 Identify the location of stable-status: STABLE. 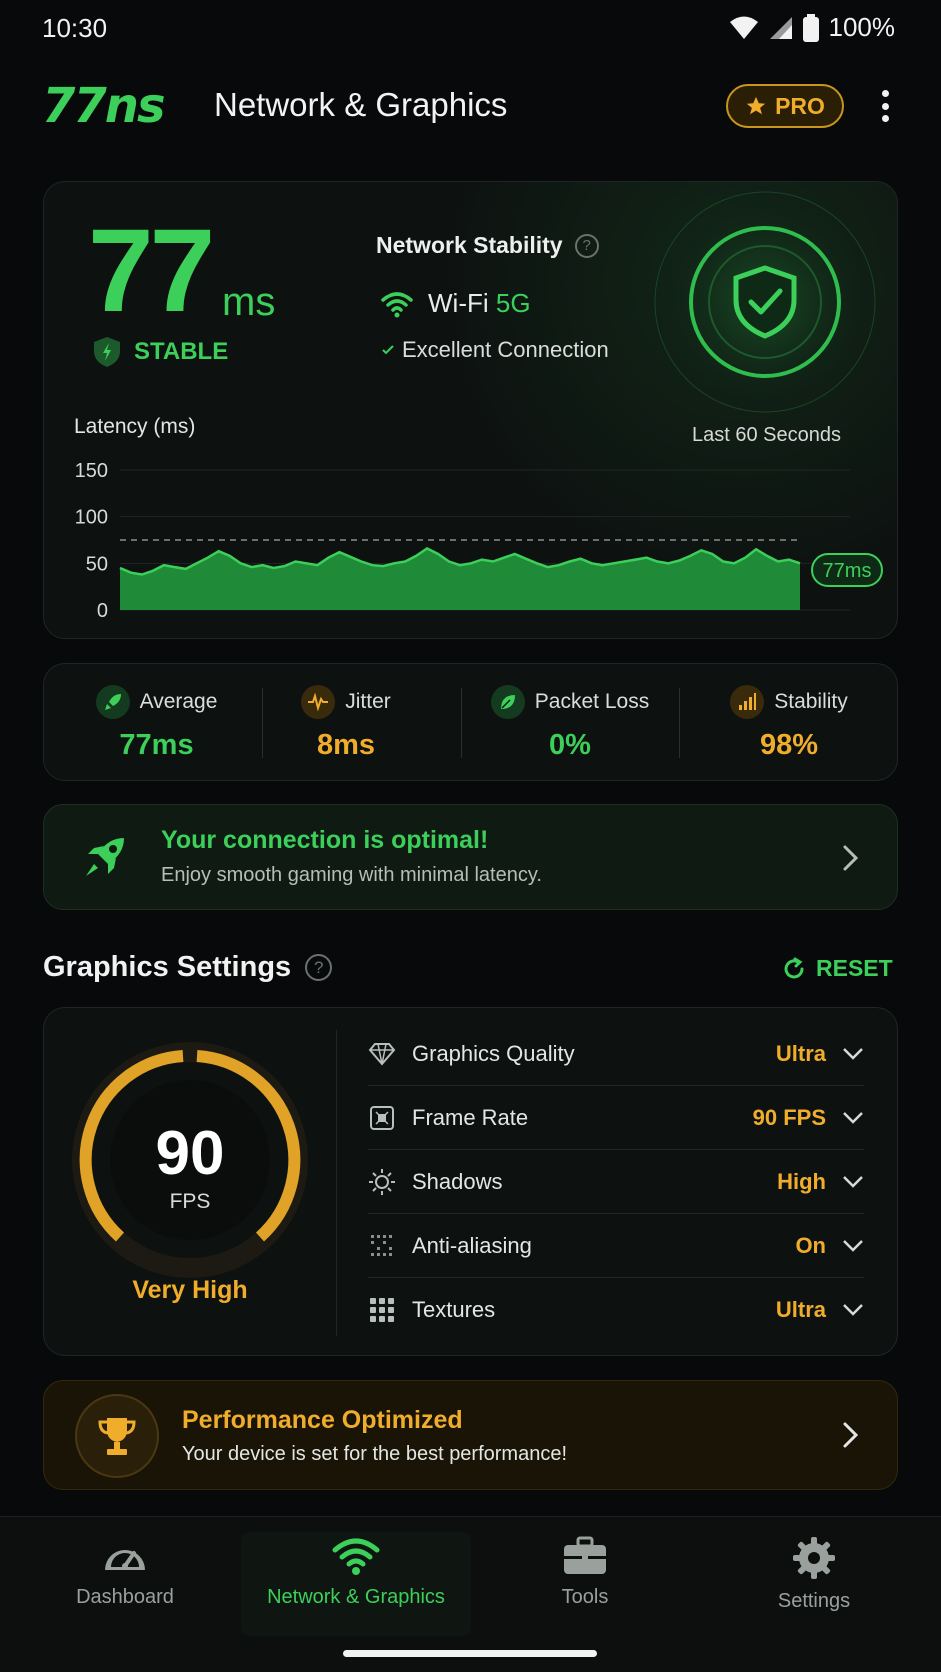
(160, 352).